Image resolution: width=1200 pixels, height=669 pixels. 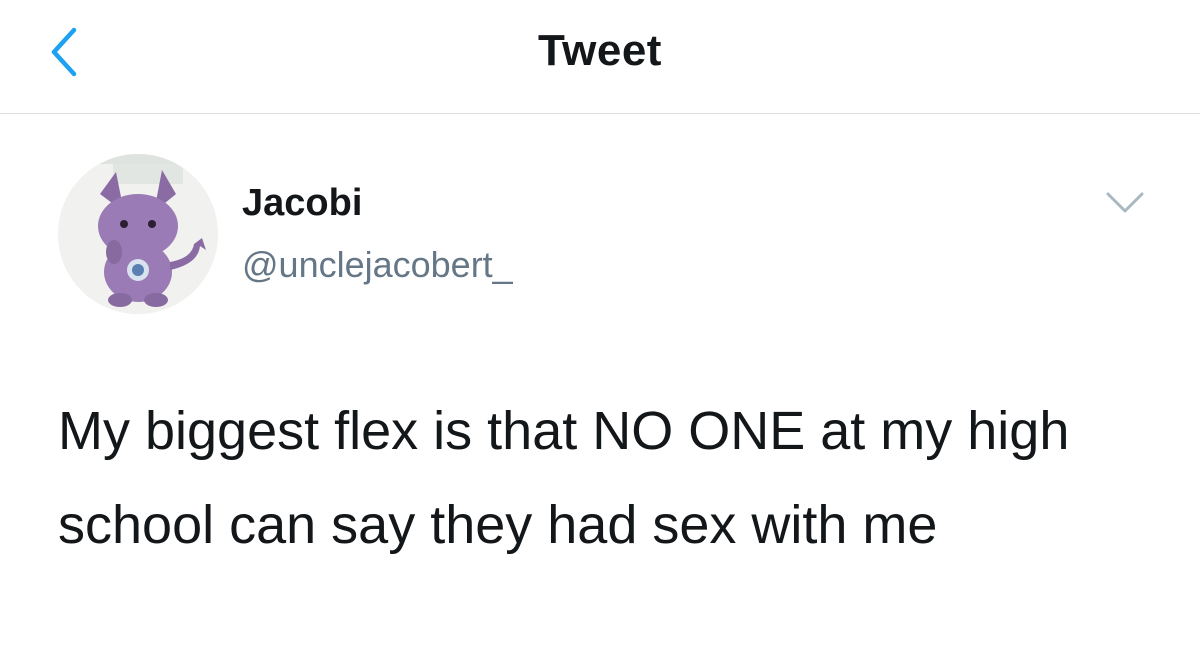 I want to click on avatar-image, so click(x=138, y=234).